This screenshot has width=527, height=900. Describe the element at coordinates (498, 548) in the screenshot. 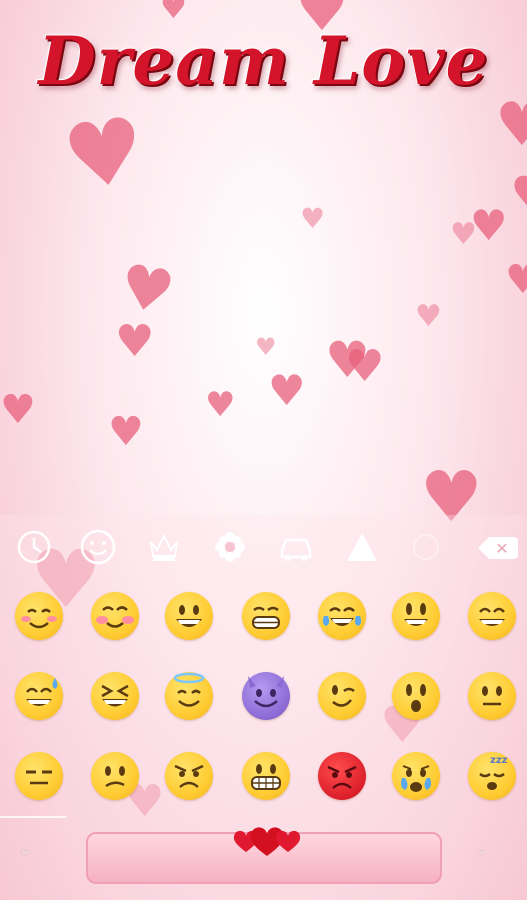

I see `backspace-button: ✕` at that location.